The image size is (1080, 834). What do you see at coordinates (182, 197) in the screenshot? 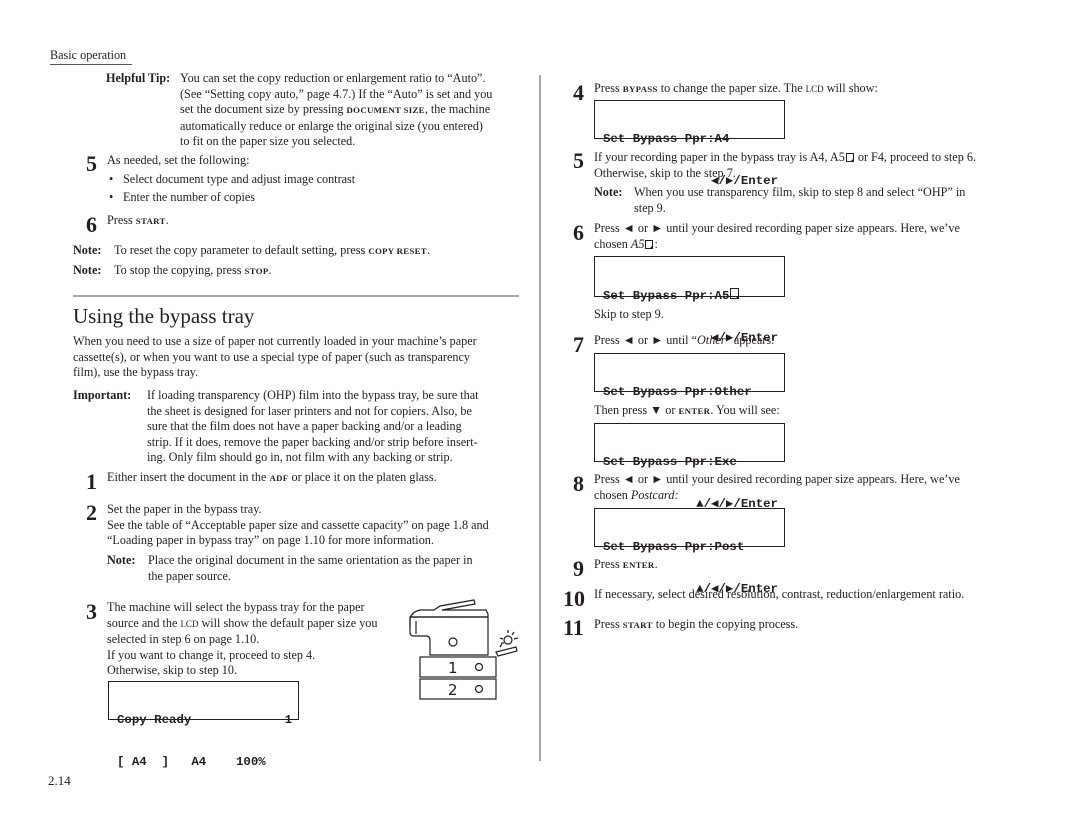
I see `bullet-item: • Enter the number of copies` at bounding box center [182, 197].